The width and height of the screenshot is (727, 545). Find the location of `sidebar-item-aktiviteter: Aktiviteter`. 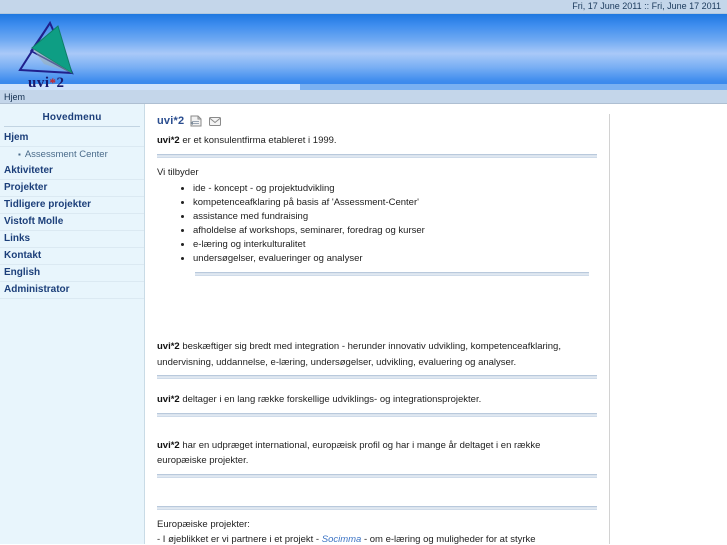

sidebar-item-aktiviteter: Aktiviteter is located at coordinates (72, 171).